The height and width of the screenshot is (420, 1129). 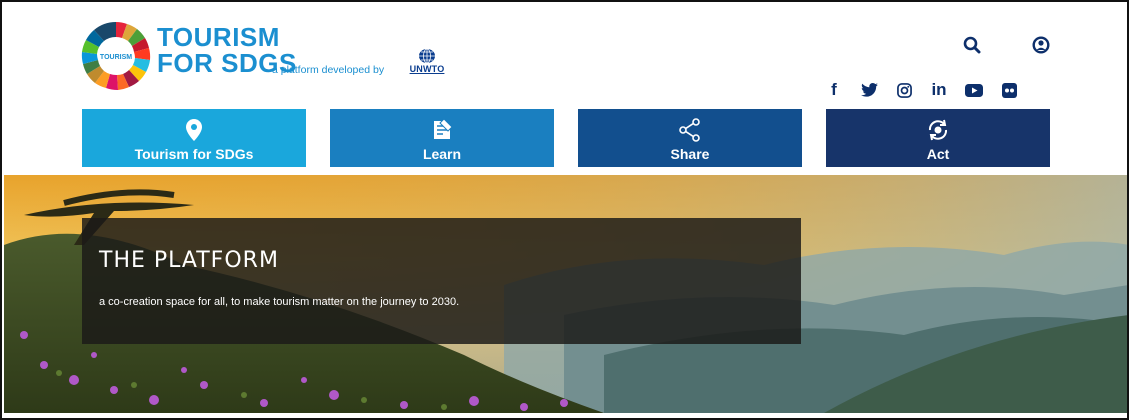 I want to click on book-icon, so click(x=442, y=130).